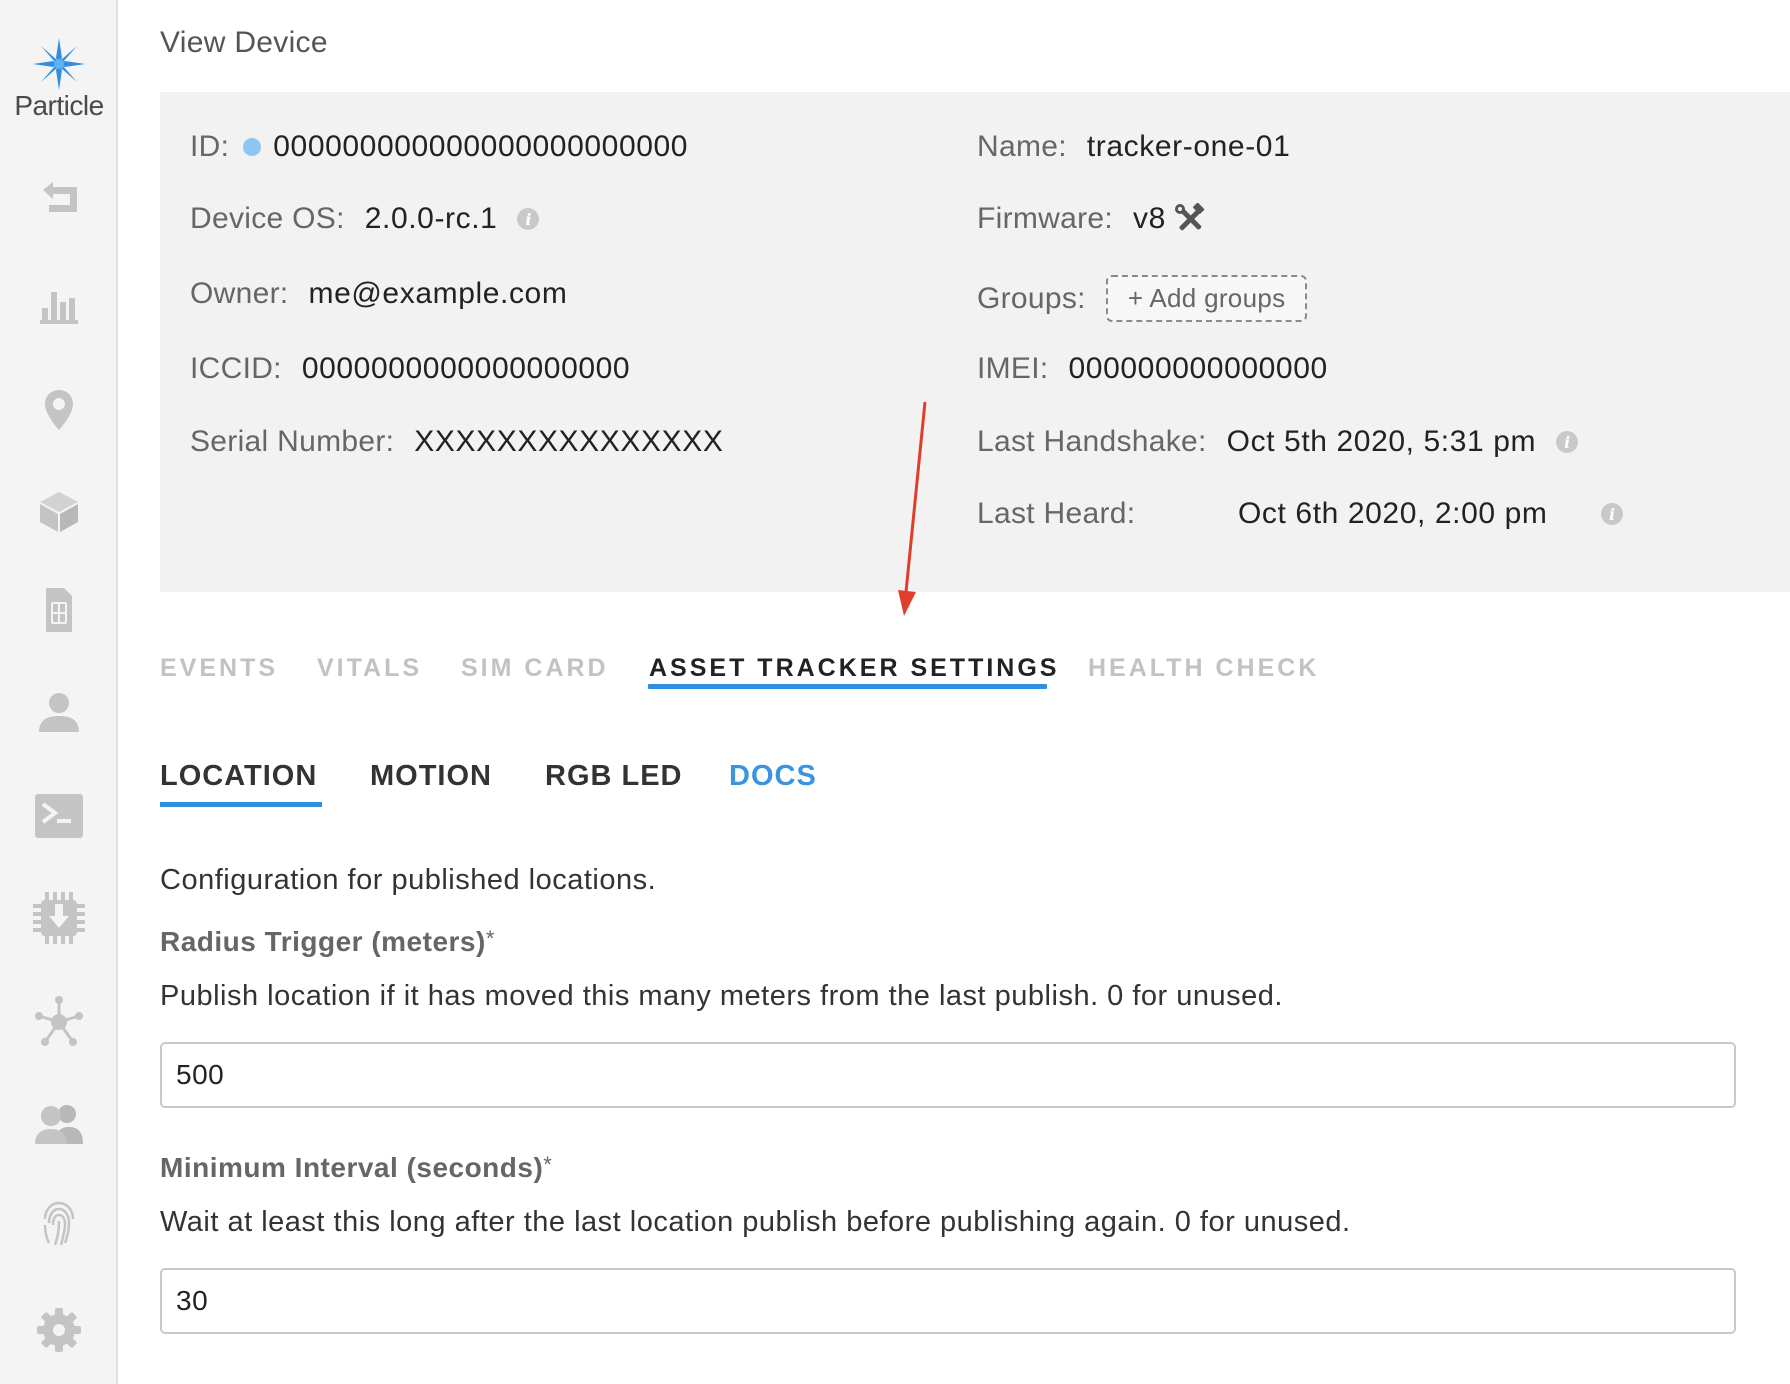 The image size is (1790, 1384). I want to click on location-intro-text: Configuration for published locations., so click(408, 880).